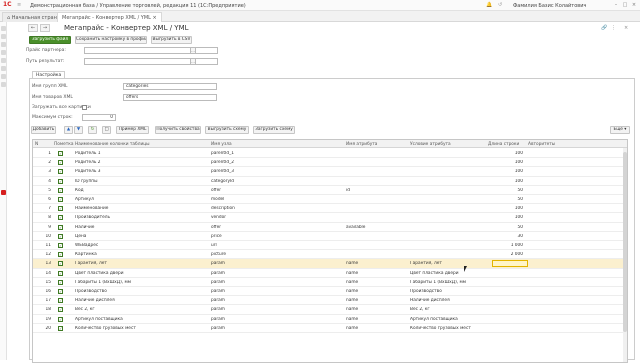 The width and height of the screenshot is (640, 363). I want to click on tab-converter: Мегапрайс - Конвертер XML / YML ×, so click(109, 17).